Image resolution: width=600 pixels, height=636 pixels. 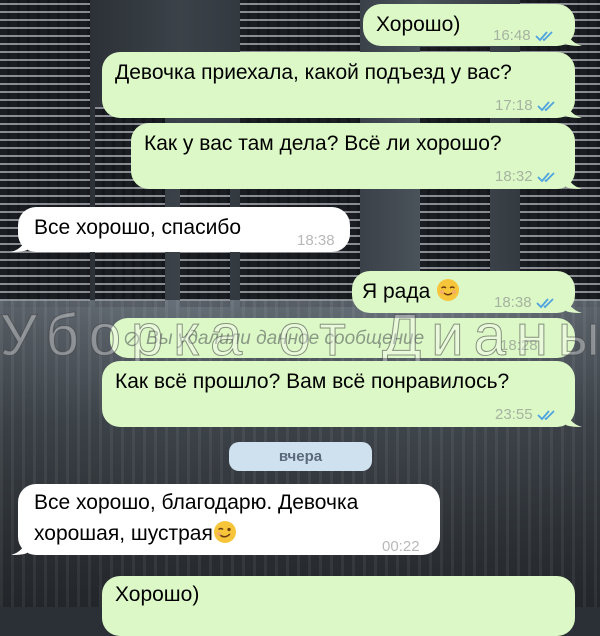 I want to click on message-incoming: Все хорошо, спасибо 18:38, so click(x=180, y=231).